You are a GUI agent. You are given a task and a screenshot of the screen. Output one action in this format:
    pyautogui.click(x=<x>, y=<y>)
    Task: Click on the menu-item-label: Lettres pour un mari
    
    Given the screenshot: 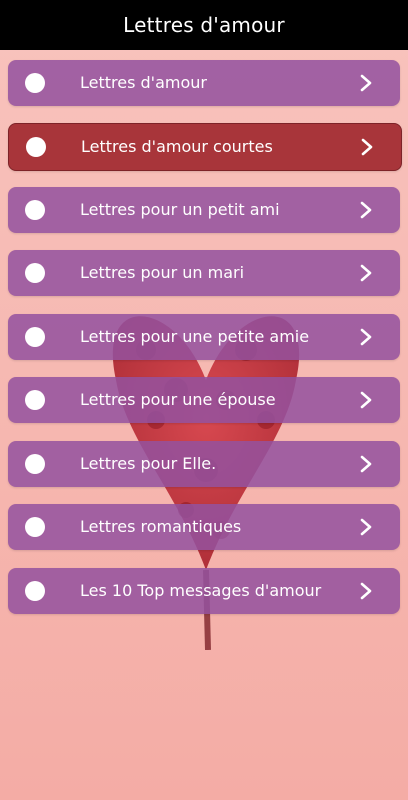 What is the action you would take?
    pyautogui.click(x=162, y=272)
    